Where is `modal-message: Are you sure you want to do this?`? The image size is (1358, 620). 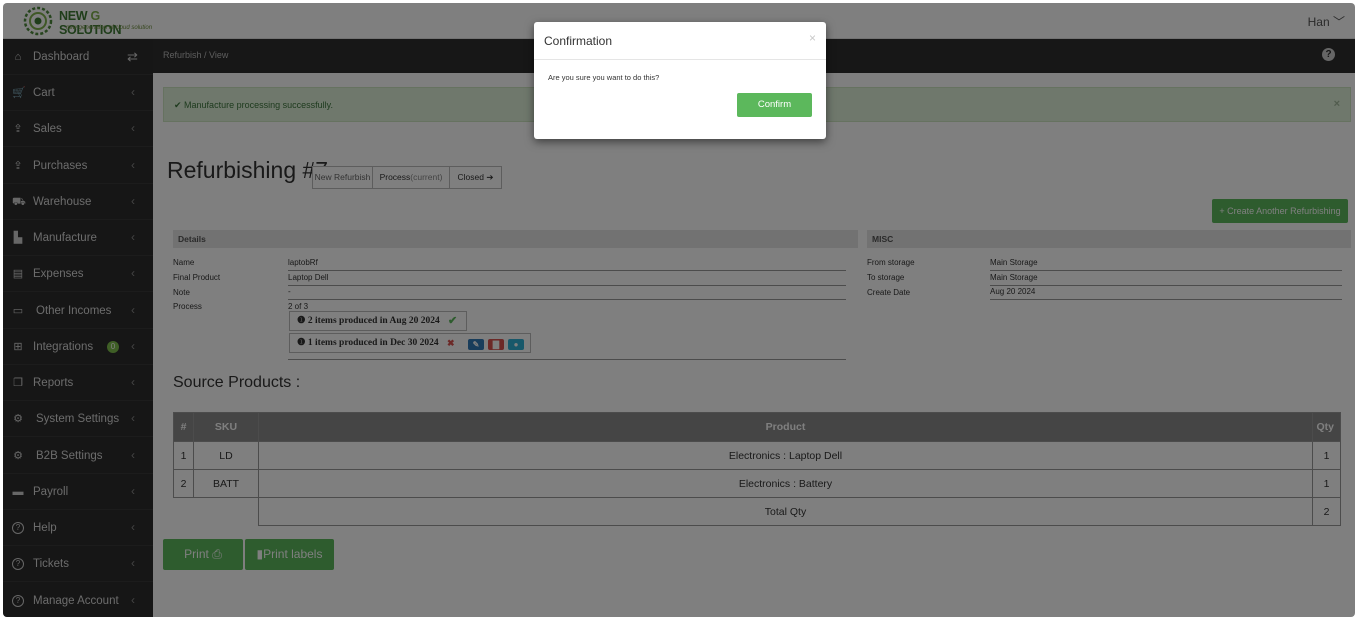
modal-message: Are you sure you want to do this? is located at coordinates (604, 77).